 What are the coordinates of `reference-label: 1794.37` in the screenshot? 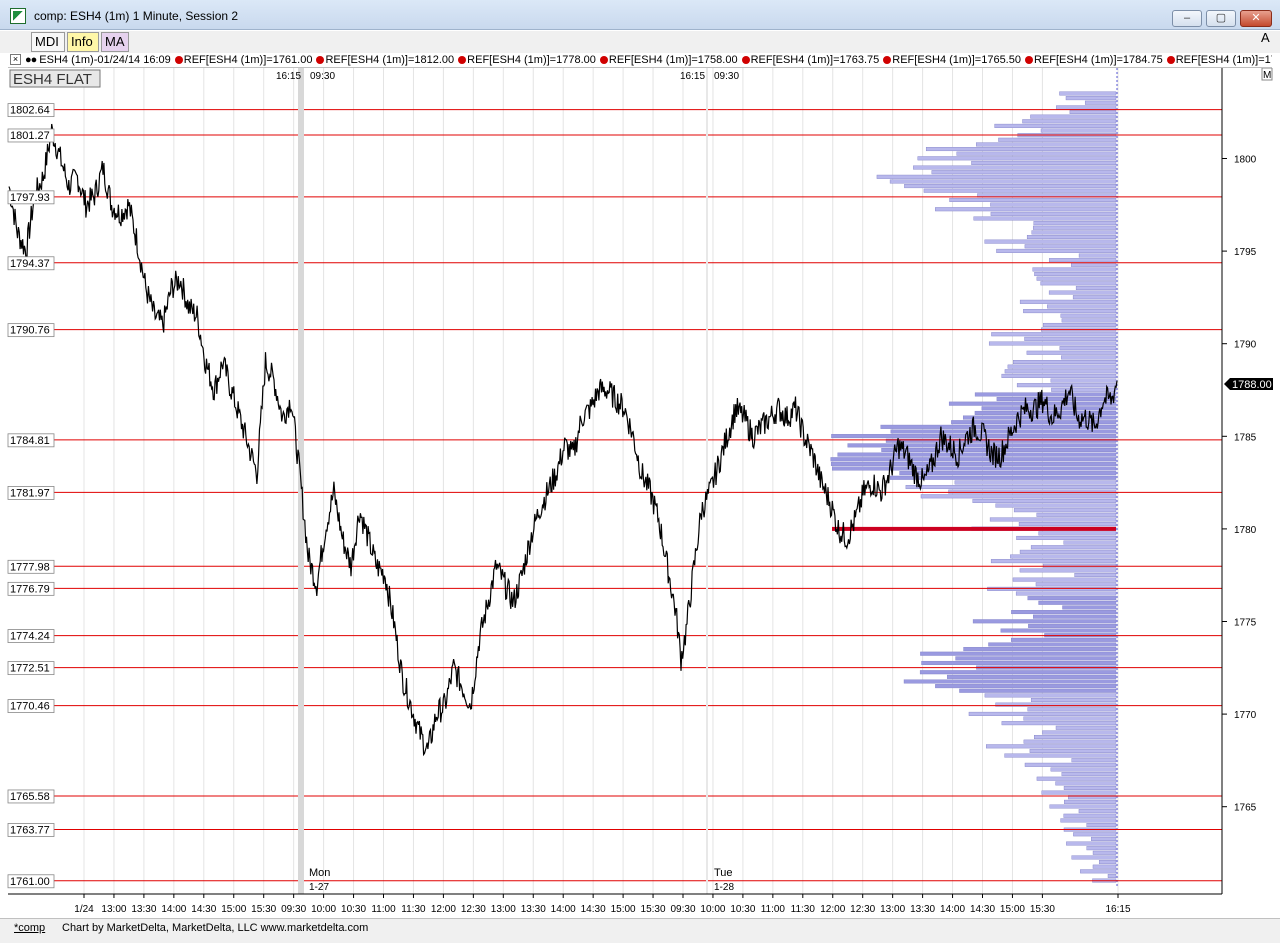 It's located at (30, 264).